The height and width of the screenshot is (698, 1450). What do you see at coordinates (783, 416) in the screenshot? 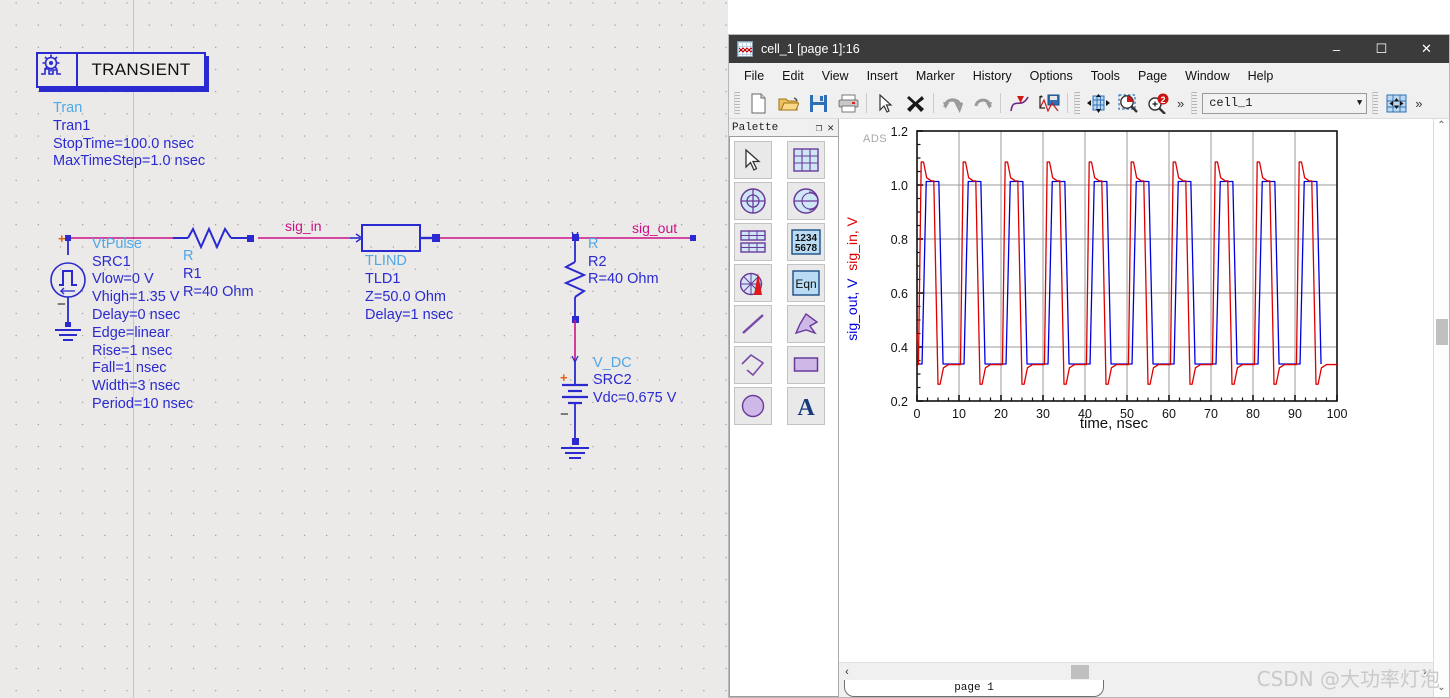
I see `palette-tool-grid: 1234 5678 Eqn A` at bounding box center [783, 416].